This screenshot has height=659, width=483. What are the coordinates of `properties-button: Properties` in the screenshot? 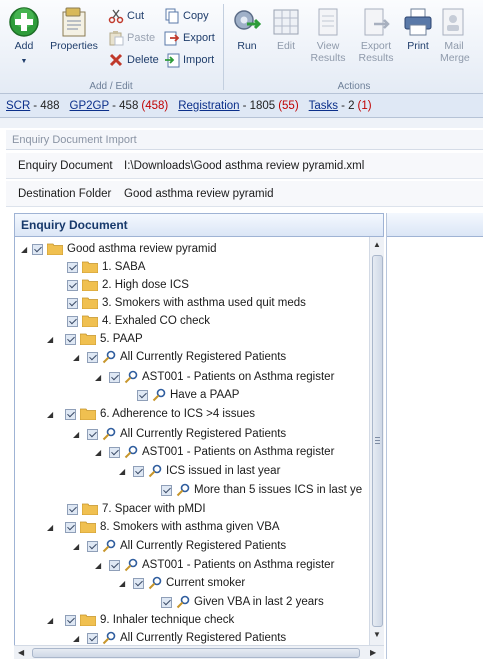 It's located at (74, 36).